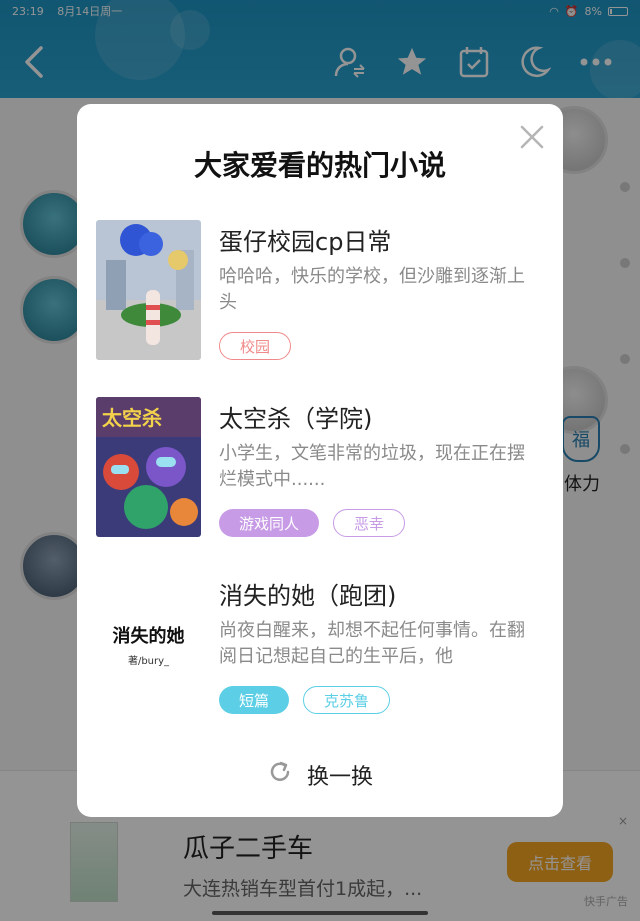  I want to click on modal-title: 大家爱看的热门小说, so click(319, 165).